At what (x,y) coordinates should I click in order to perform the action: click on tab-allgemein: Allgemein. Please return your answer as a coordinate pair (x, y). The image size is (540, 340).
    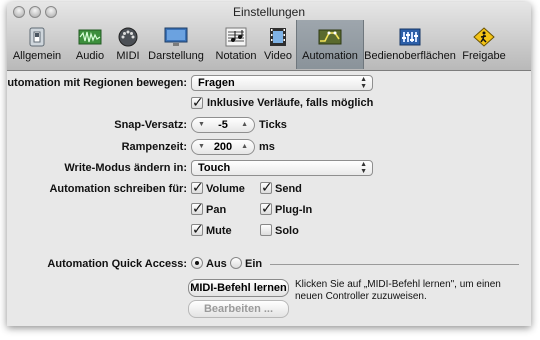
    Looking at the image, I should click on (37, 44).